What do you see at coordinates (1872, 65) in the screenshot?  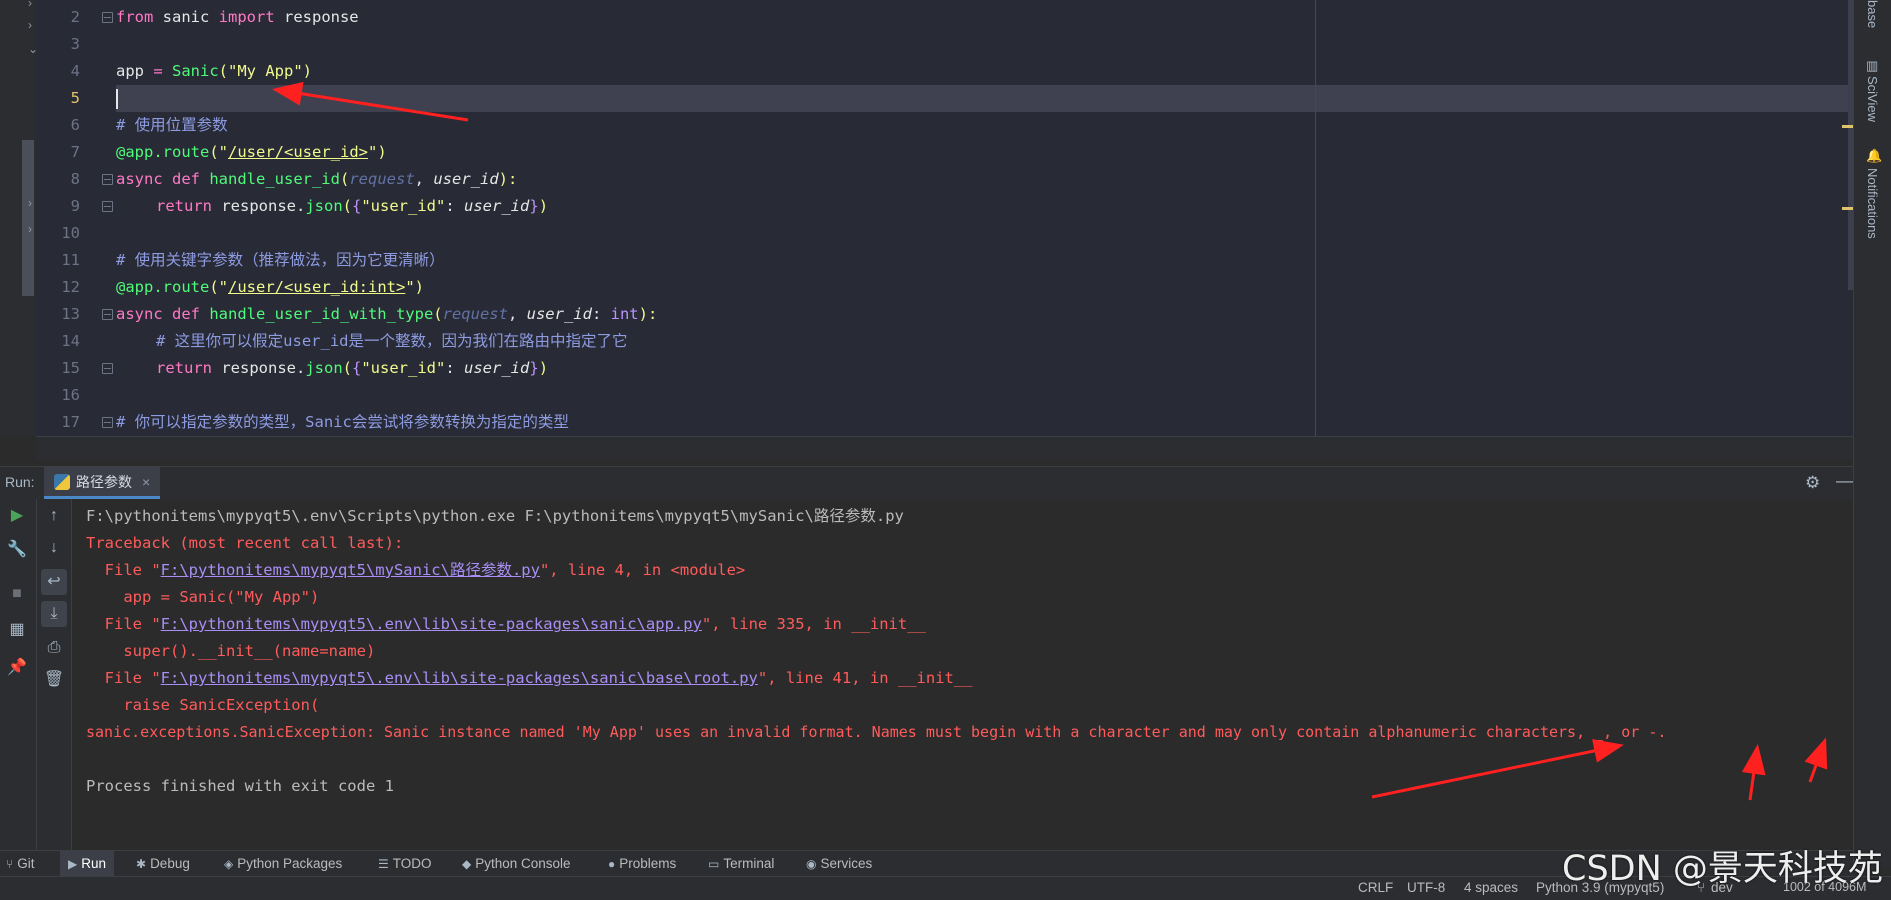 I see `sciview-icon: ▥` at bounding box center [1872, 65].